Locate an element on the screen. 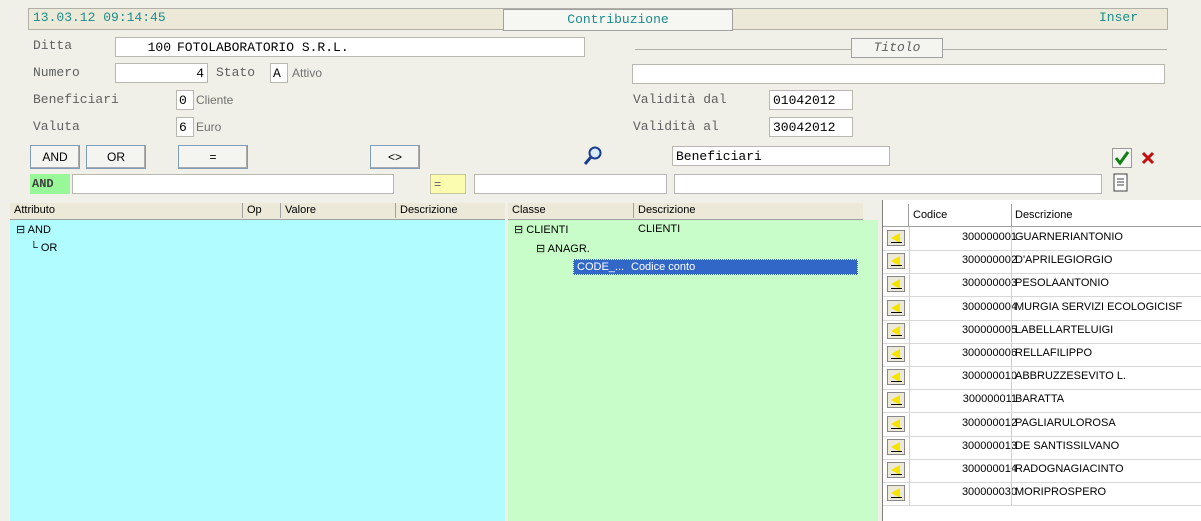 The width and height of the screenshot is (1201, 521). row-codice: 300000002 is located at coordinates (989, 260).